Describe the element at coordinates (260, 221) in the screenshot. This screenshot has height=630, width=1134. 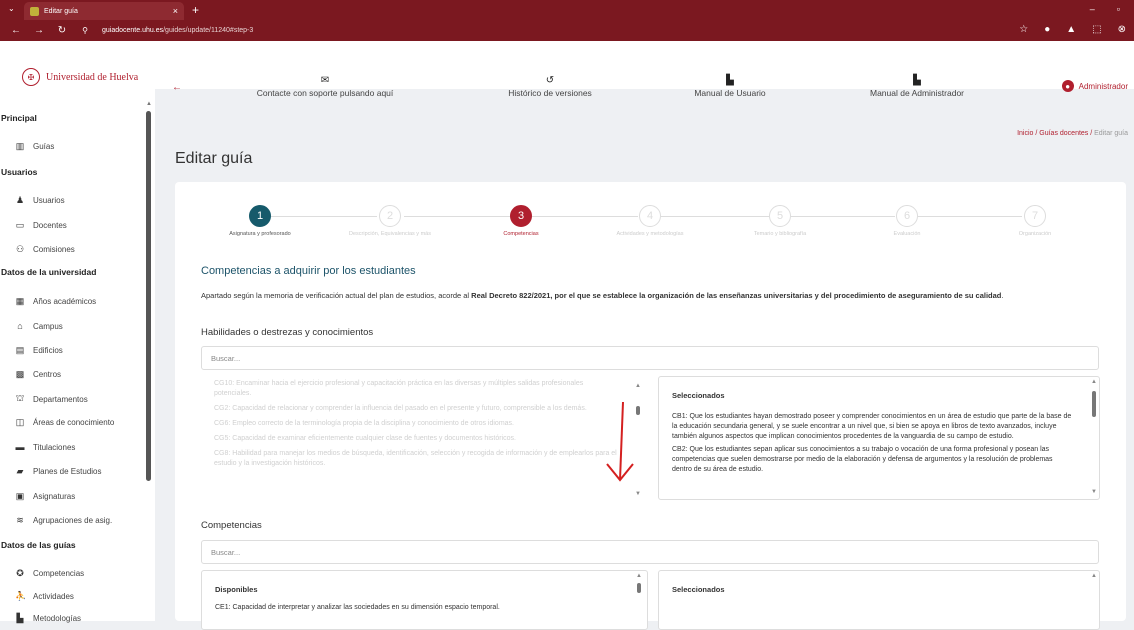
I see `step-1: 1 Asignatura y profesorado` at that location.